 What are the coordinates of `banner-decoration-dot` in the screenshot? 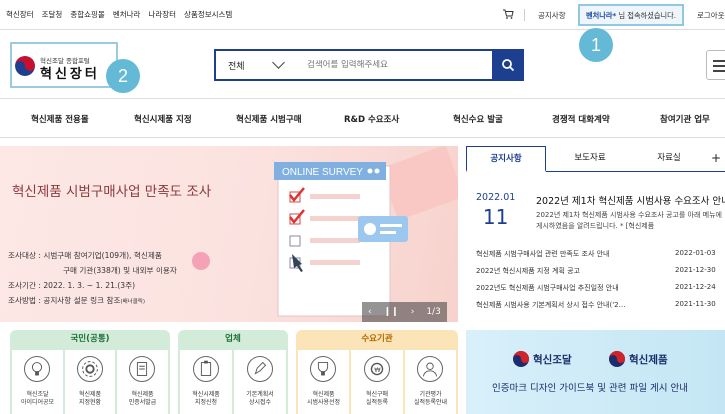 It's located at (201, 261).